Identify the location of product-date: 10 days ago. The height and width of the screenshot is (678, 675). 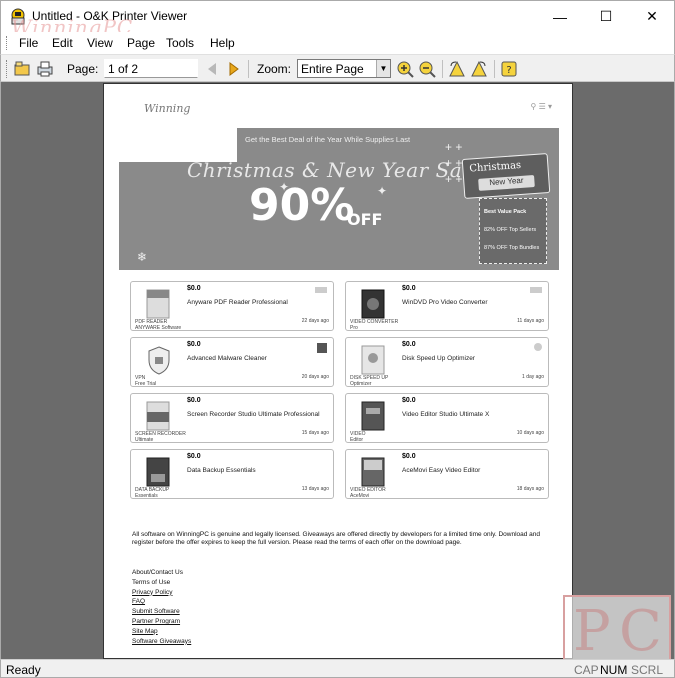
(530, 433).